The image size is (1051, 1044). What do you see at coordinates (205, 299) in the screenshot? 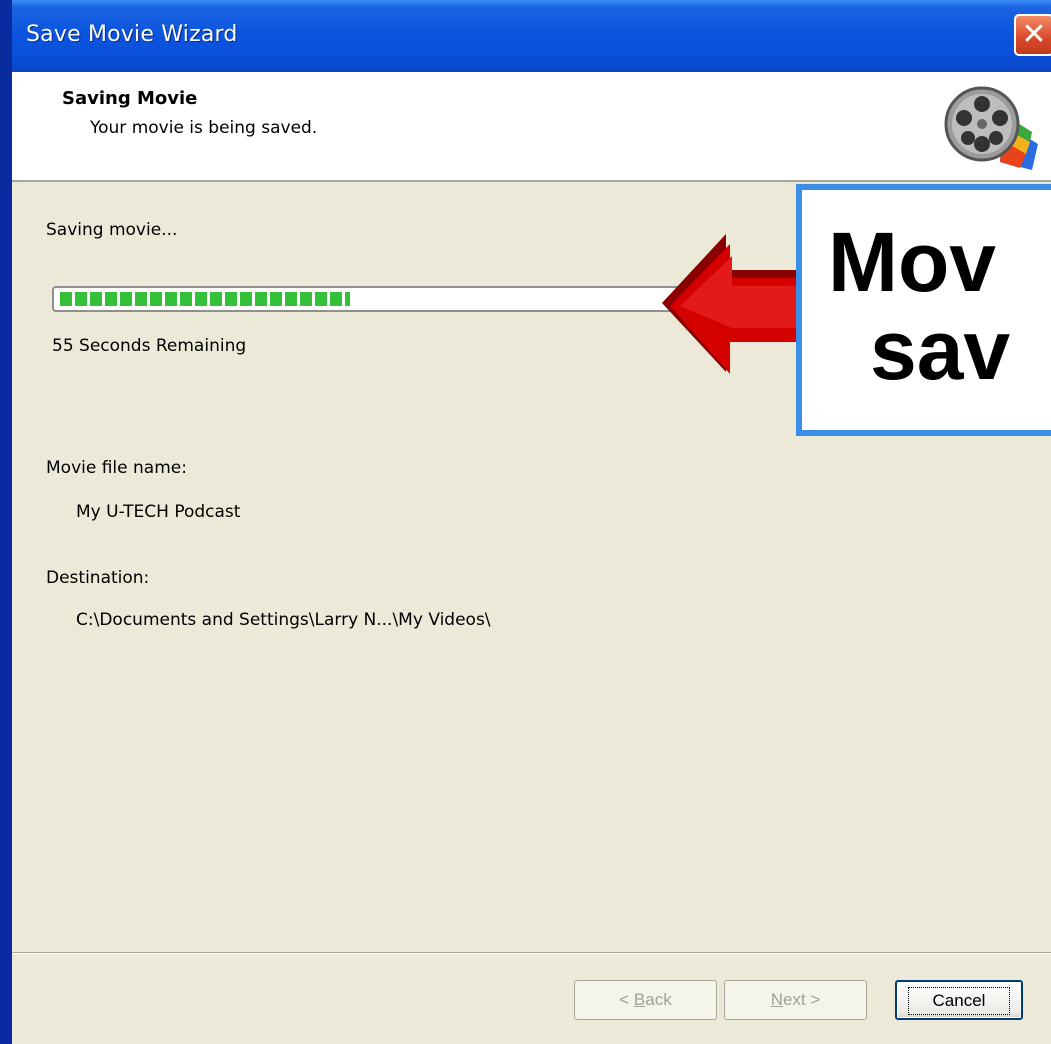
I see `progress-fill` at bounding box center [205, 299].